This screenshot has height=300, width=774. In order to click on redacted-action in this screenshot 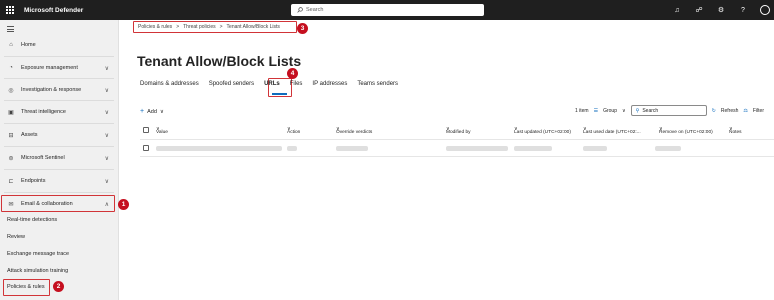, I will do `click(292, 148)`.